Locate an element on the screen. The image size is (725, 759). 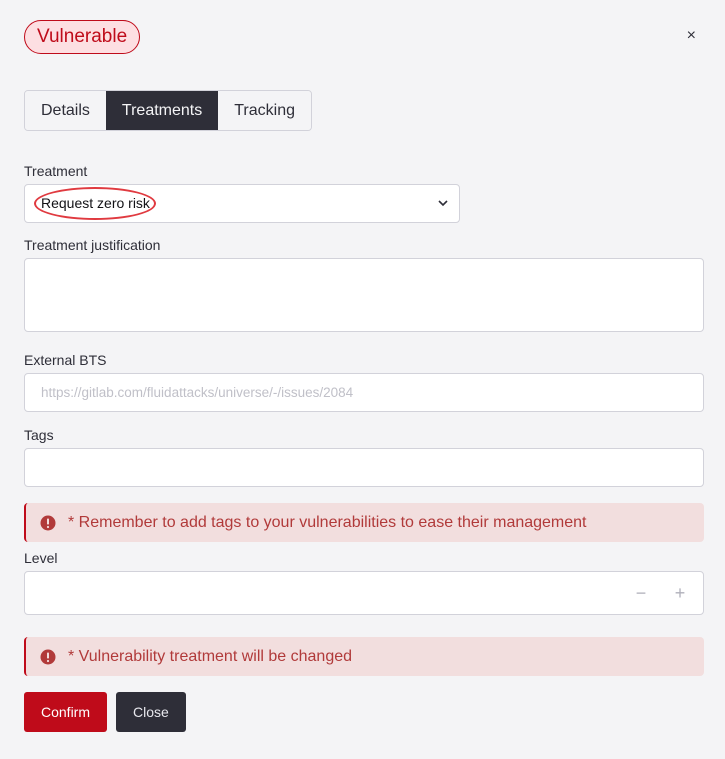
tab-tracking: Tracking is located at coordinates (264, 110).